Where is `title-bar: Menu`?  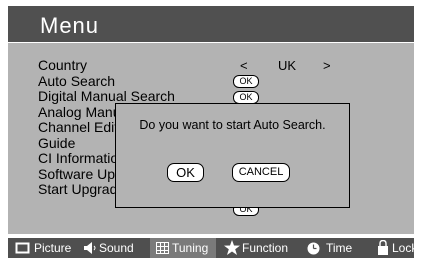
title-bar: Menu is located at coordinates (211, 24).